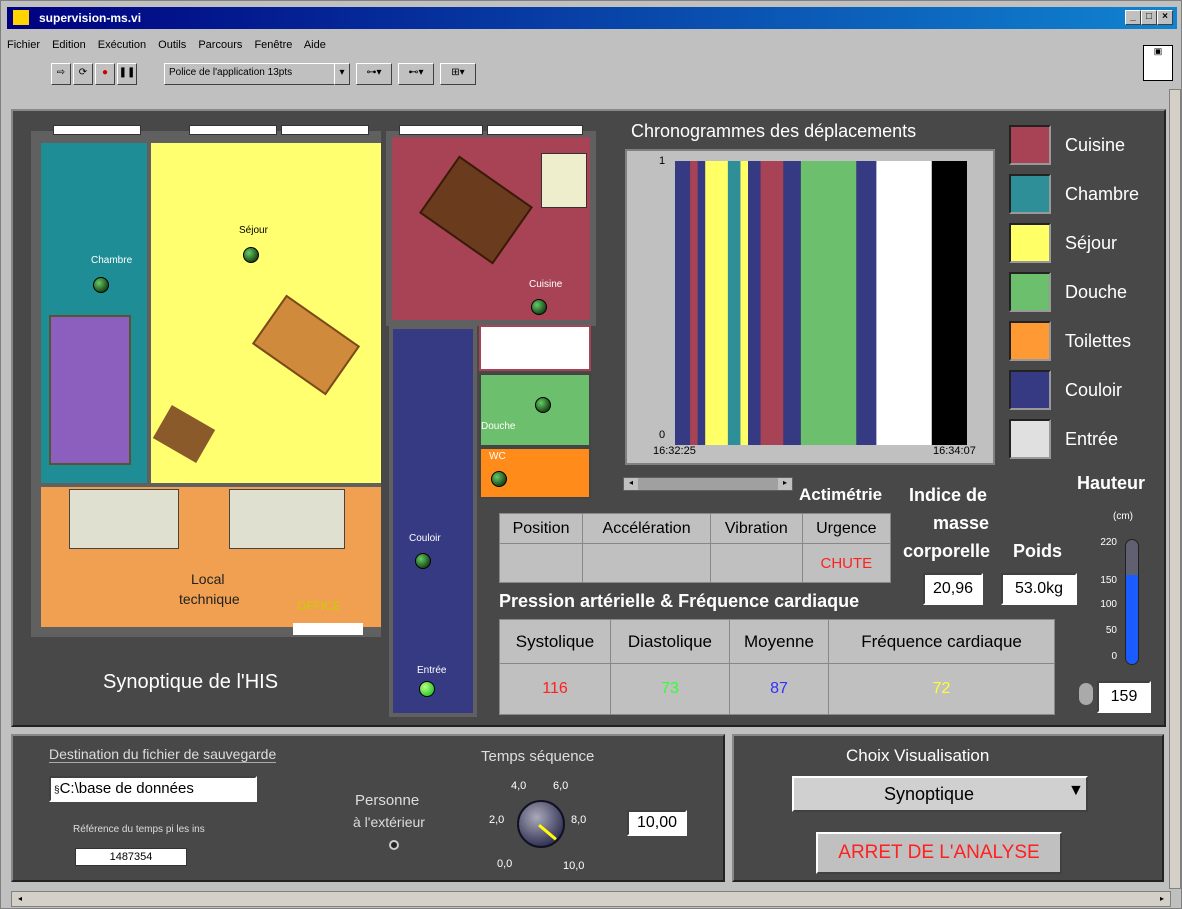 Image resolution: width=1182 pixels, height=909 pixels. What do you see at coordinates (105, 74) in the screenshot?
I see `abort-icon: ●` at bounding box center [105, 74].